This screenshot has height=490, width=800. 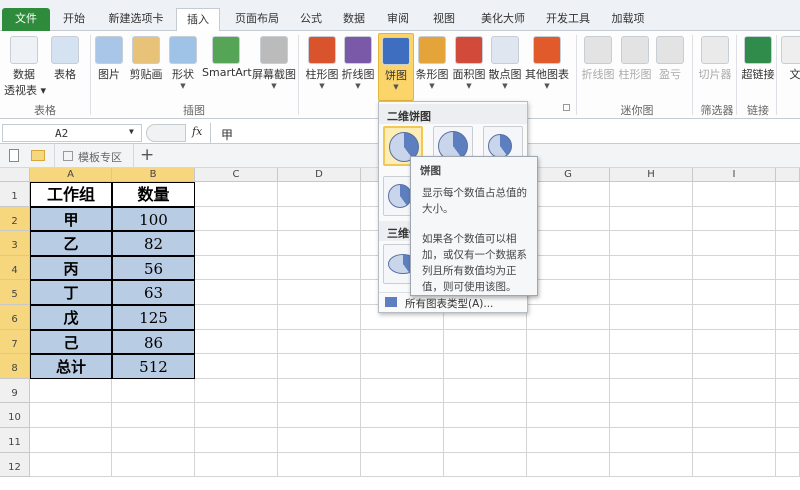 I want to click on table-cell: 工作组, so click(x=71, y=194).